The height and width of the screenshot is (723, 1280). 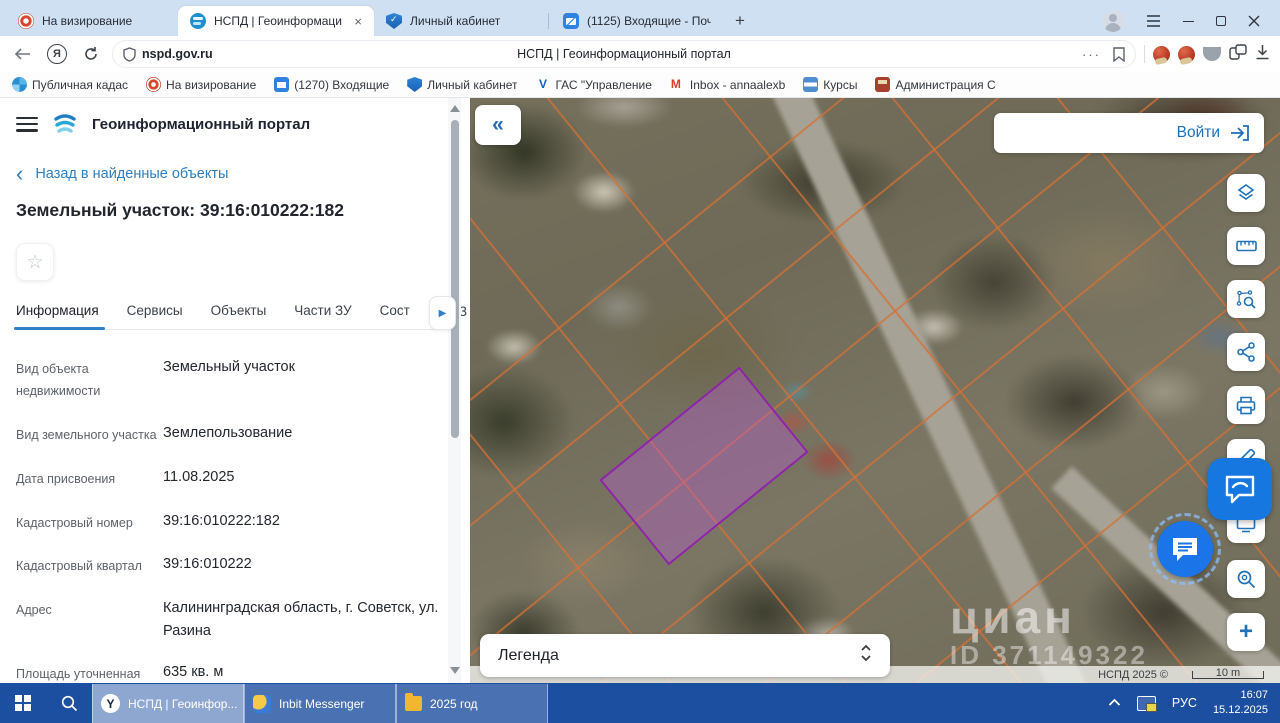 What do you see at coordinates (221, 520) in the screenshot?
I see `field-value: 39:16:010222:182` at bounding box center [221, 520].